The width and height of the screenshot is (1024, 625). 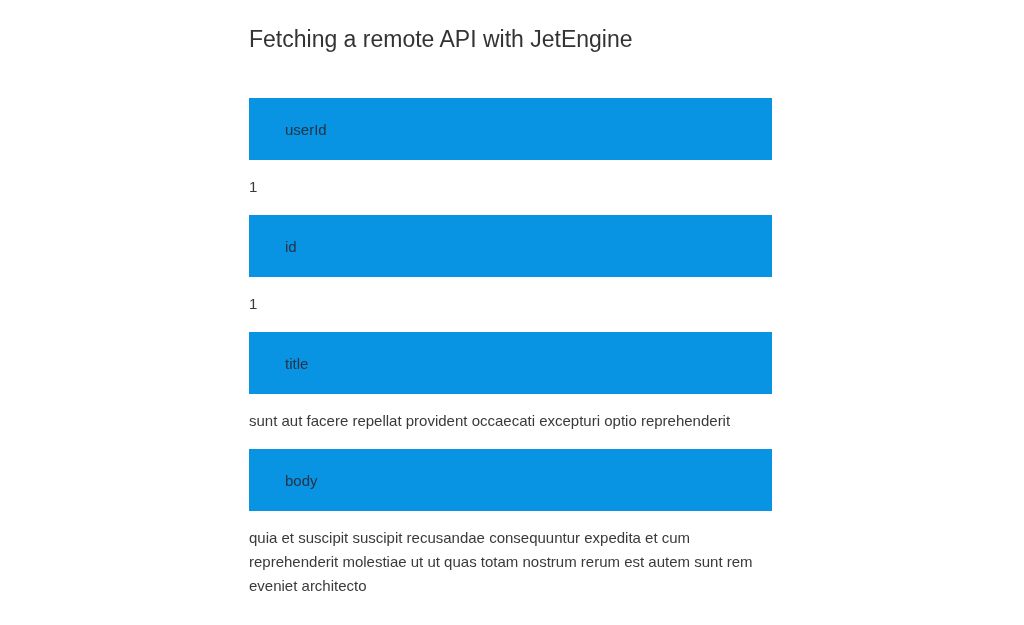 What do you see at coordinates (510, 480) in the screenshot?
I see `field-label-bar: body` at bounding box center [510, 480].